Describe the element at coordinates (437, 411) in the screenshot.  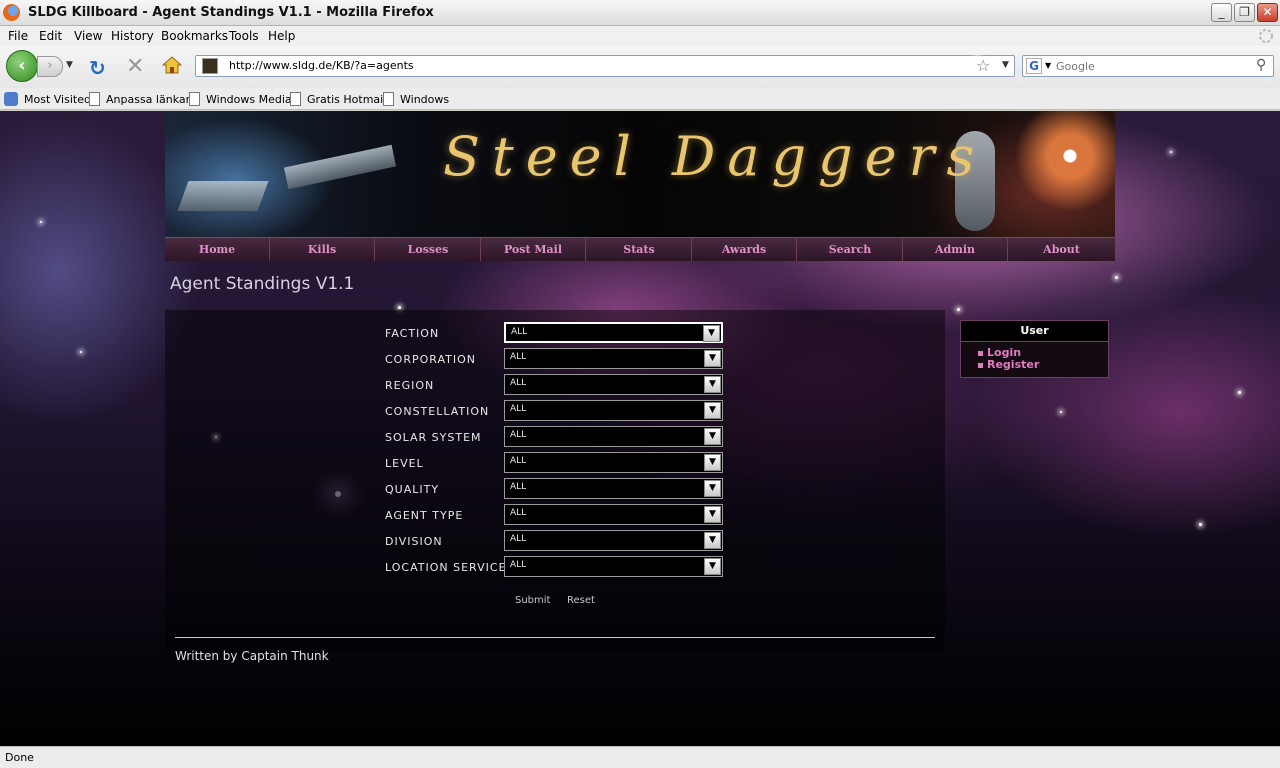
I see `filter-label: CONSTELLATION` at that location.